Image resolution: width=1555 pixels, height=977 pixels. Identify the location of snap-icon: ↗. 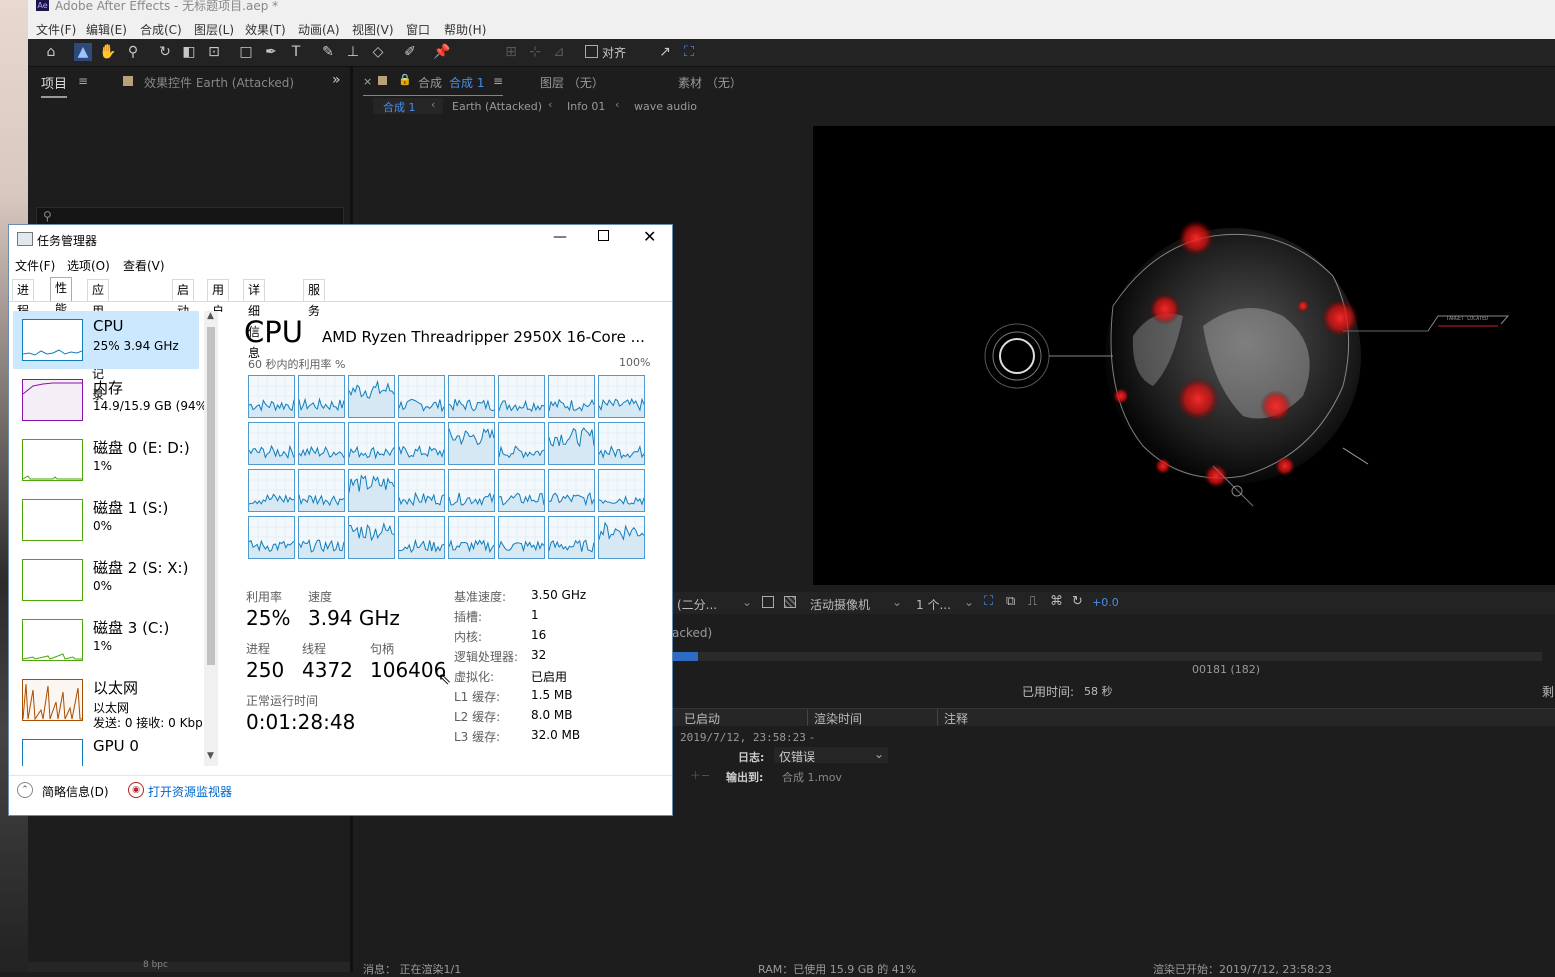
(665, 52).